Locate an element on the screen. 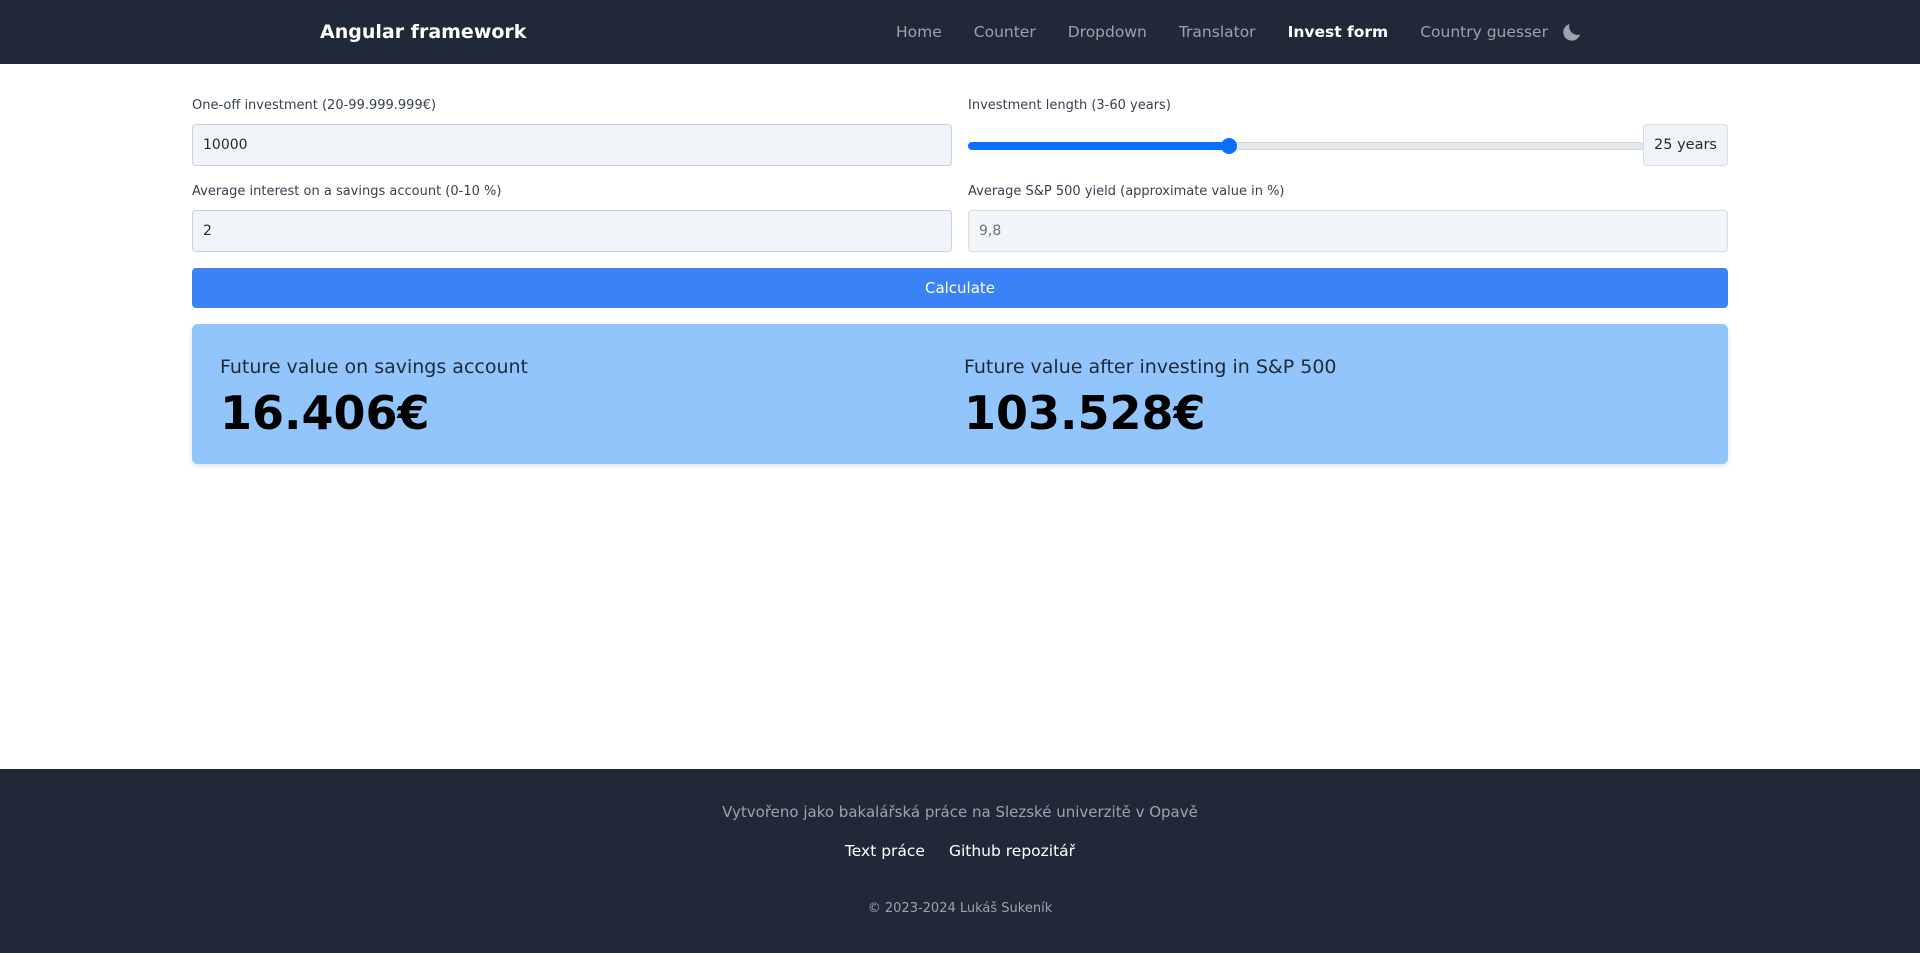 This screenshot has height=953, width=1920. investment-length-slider is located at coordinates (1306, 144).